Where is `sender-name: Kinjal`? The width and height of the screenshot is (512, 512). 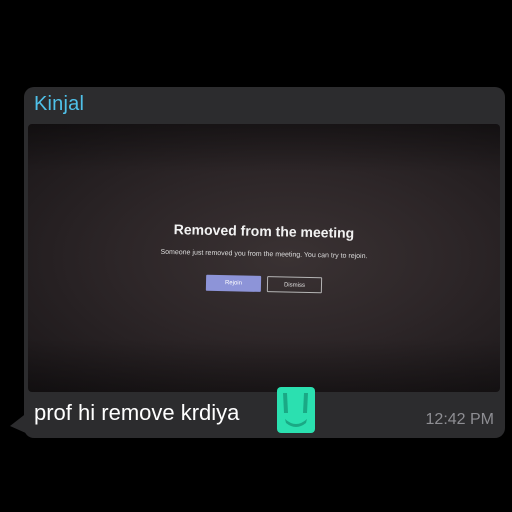
sender-name: Kinjal is located at coordinates (59, 104).